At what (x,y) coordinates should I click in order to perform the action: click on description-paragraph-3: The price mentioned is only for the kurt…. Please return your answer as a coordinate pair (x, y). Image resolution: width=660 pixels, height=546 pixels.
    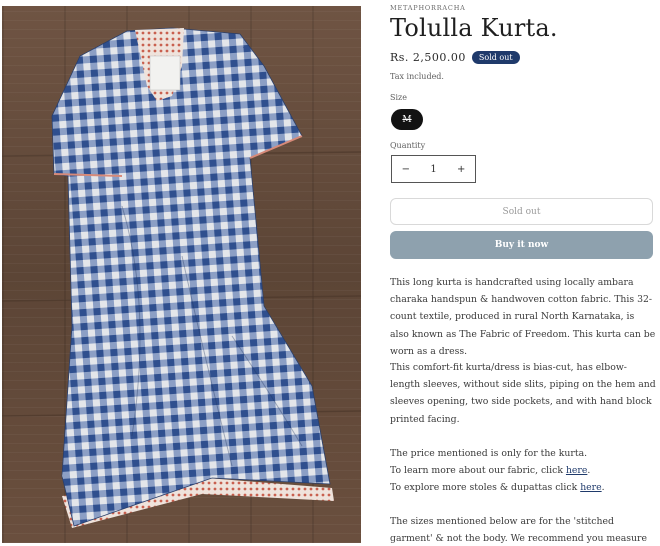
    Looking at the image, I should click on (523, 471).